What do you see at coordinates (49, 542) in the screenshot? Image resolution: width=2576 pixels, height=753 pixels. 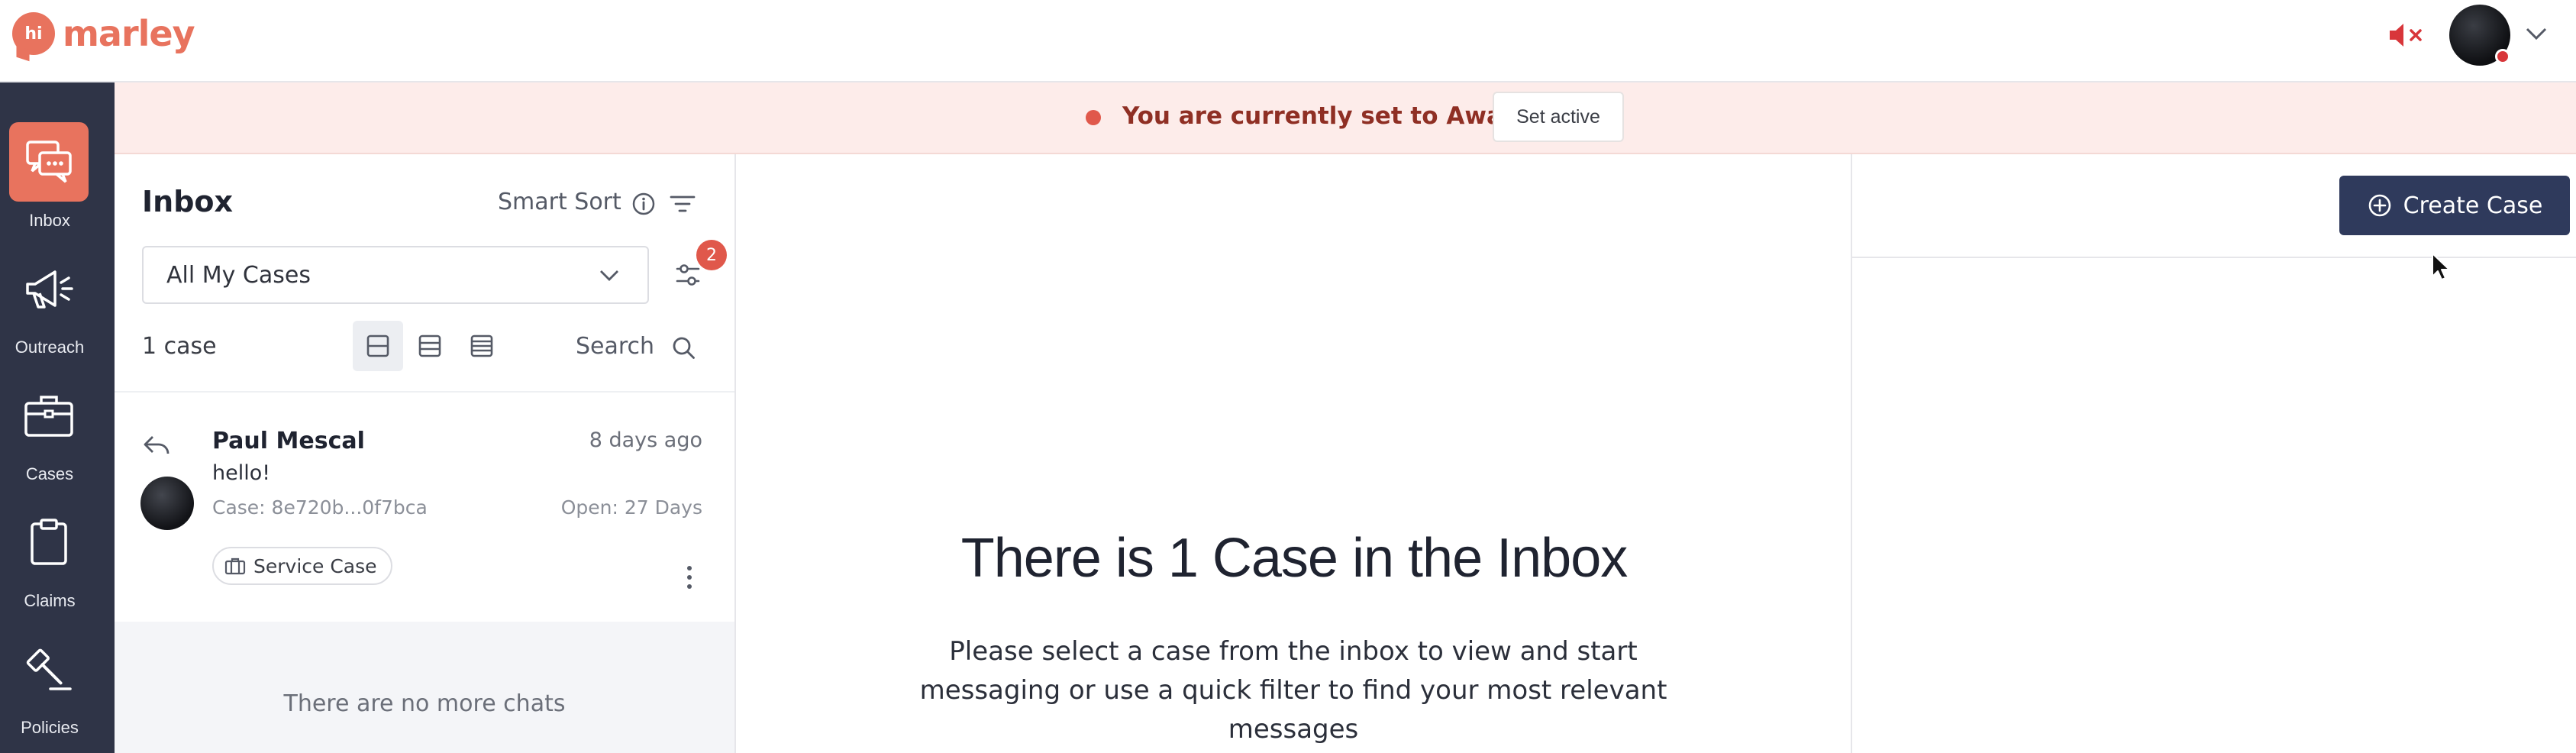 I see `clipboard-icon` at bounding box center [49, 542].